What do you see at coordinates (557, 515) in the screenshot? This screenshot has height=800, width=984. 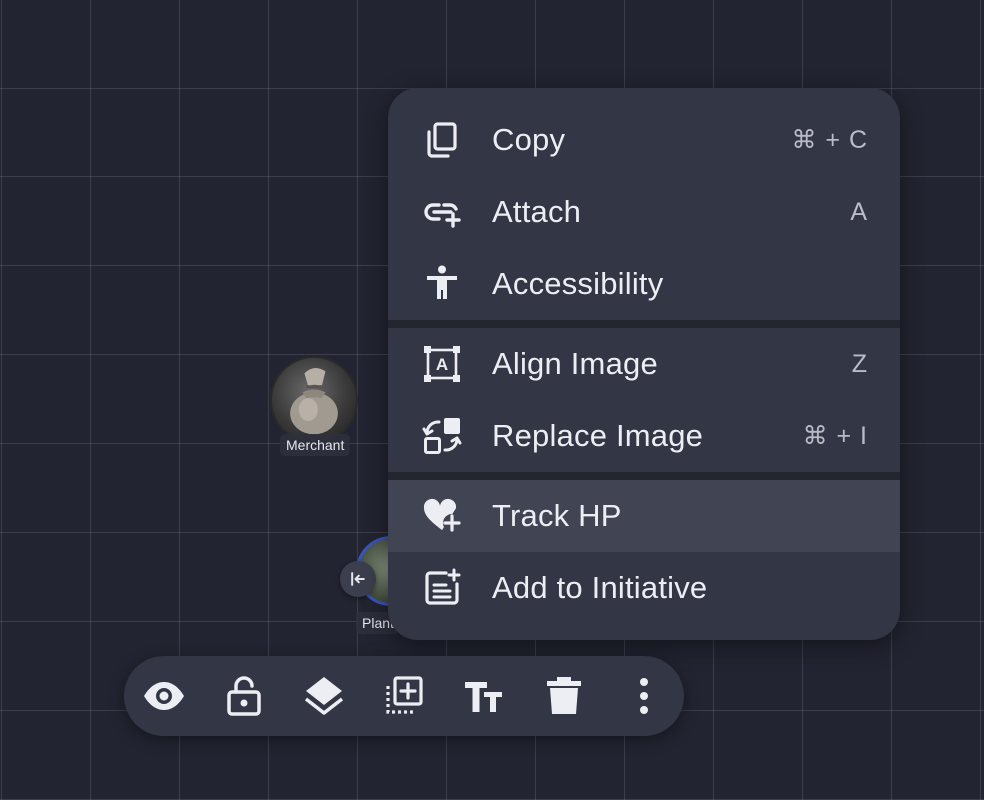 I see `menu-item-label: Track HP` at bounding box center [557, 515].